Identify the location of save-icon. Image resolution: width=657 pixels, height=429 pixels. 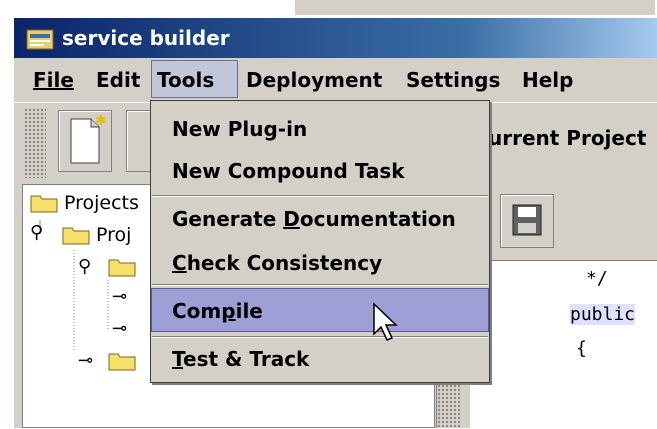
(527, 220).